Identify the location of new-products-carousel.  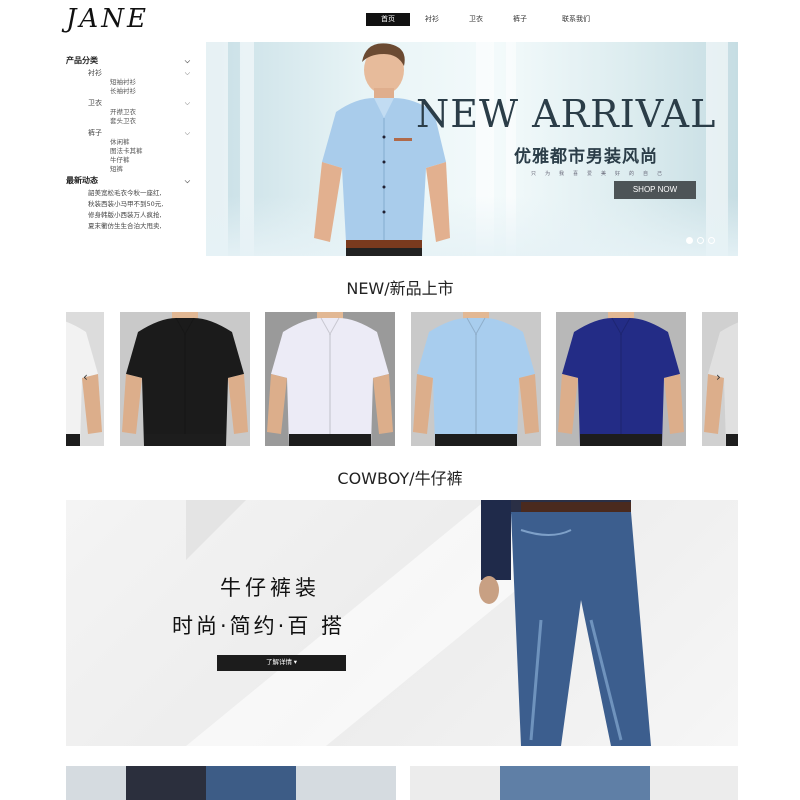
(402, 379).